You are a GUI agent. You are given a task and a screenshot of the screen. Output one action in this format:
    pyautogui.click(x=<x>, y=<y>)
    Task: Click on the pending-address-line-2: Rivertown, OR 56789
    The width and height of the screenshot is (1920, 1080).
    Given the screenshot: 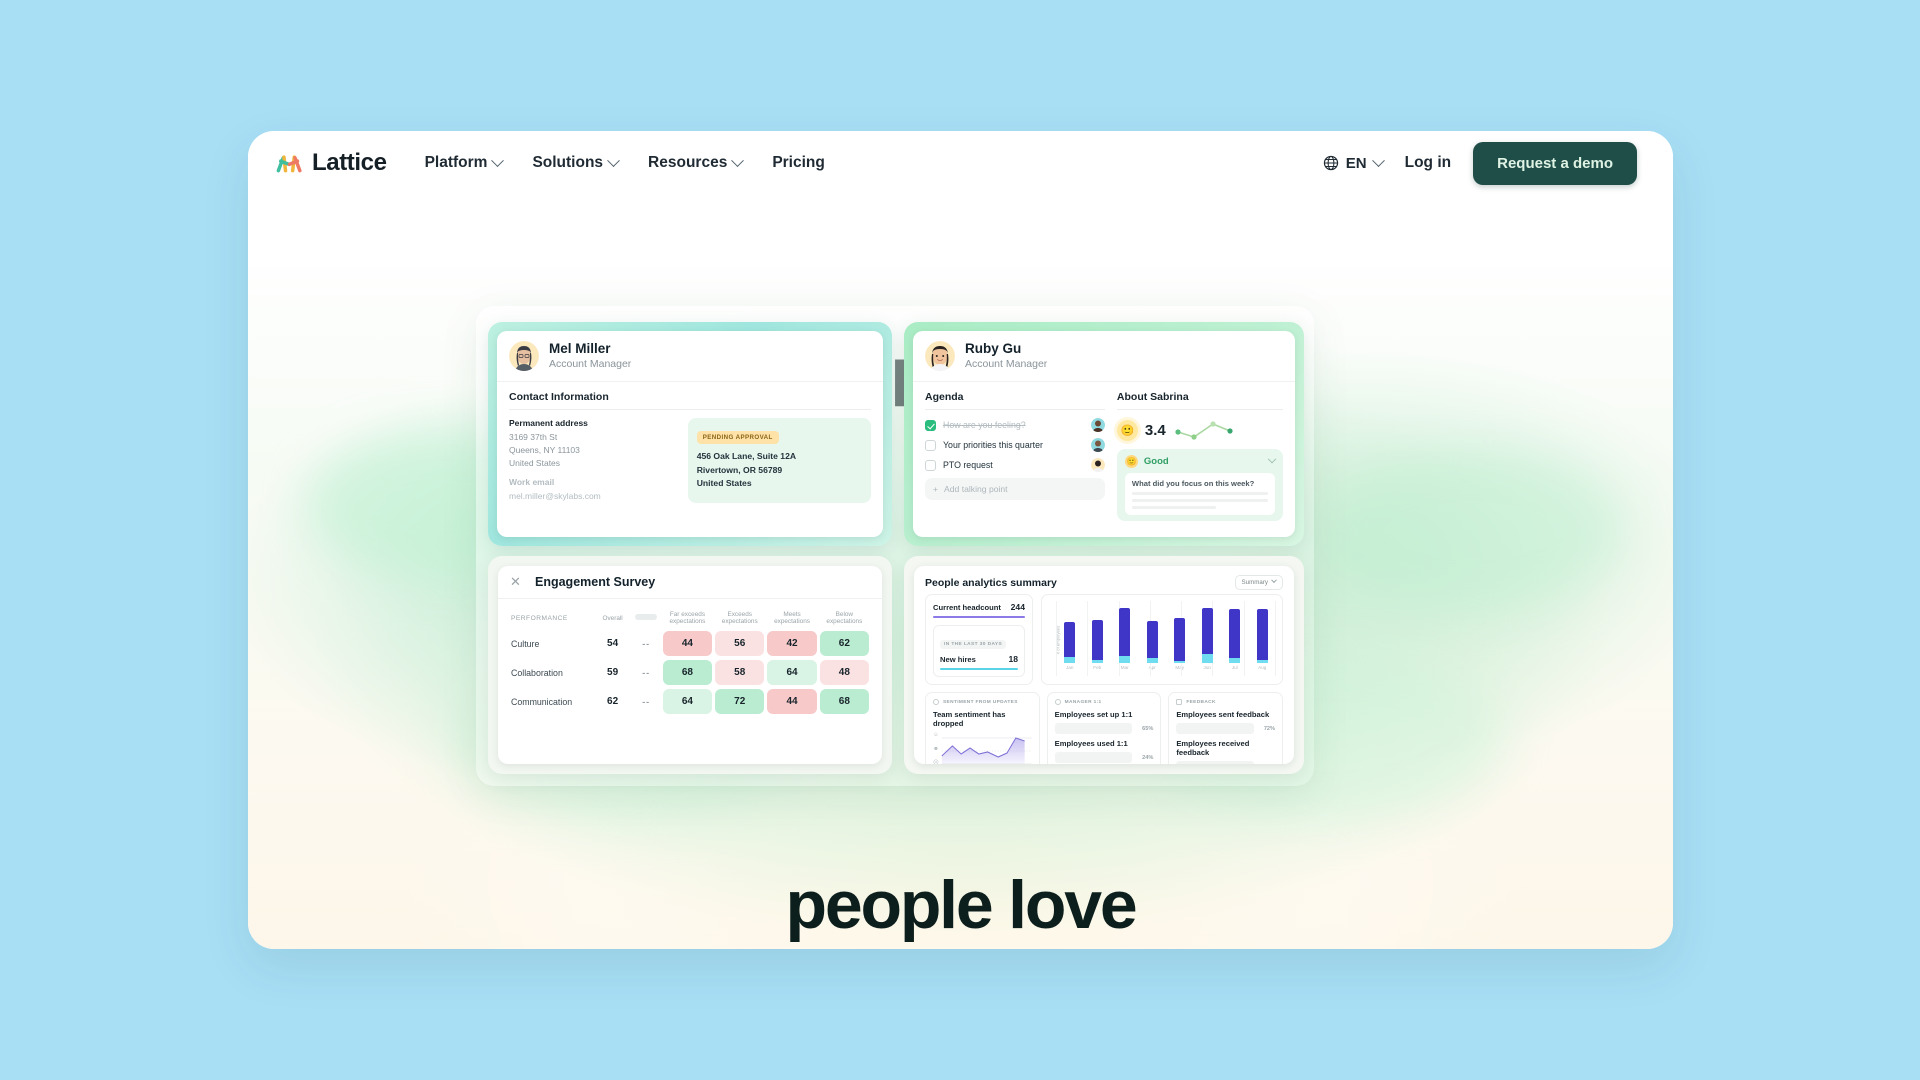 What is the action you would take?
    pyautogui.click(x=739, y=469)
    